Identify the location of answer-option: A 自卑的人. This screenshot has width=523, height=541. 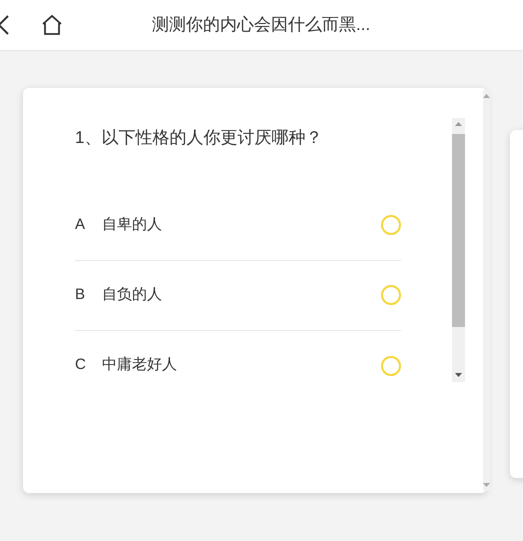
(238, 225).